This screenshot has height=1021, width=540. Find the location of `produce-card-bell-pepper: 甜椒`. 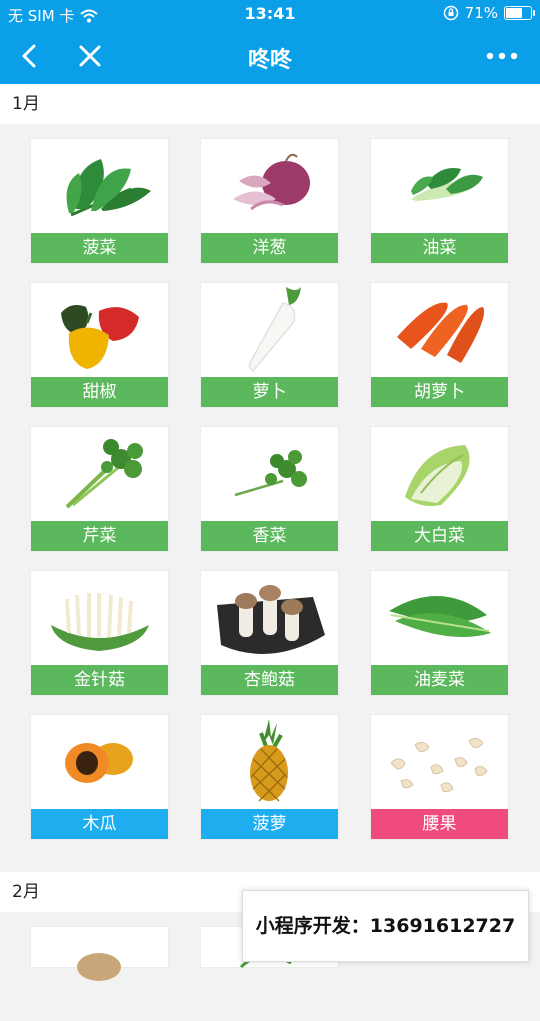

produce-card-bell-pepper: 甜椒 is located at coordinates (99, 345).